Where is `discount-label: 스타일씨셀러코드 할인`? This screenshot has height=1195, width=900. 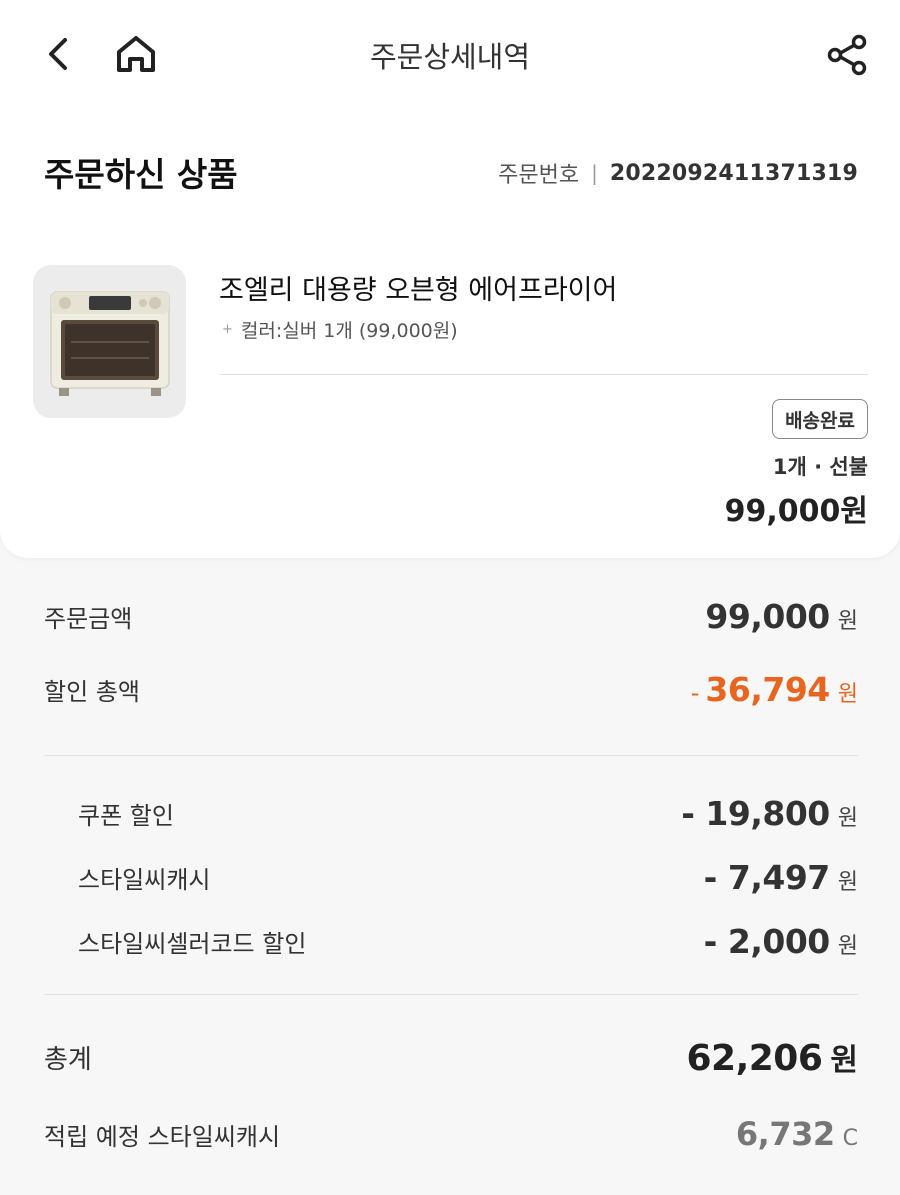 discount-label: 스타일씨셀러코드 할인 is located at coordinates (192, 944).